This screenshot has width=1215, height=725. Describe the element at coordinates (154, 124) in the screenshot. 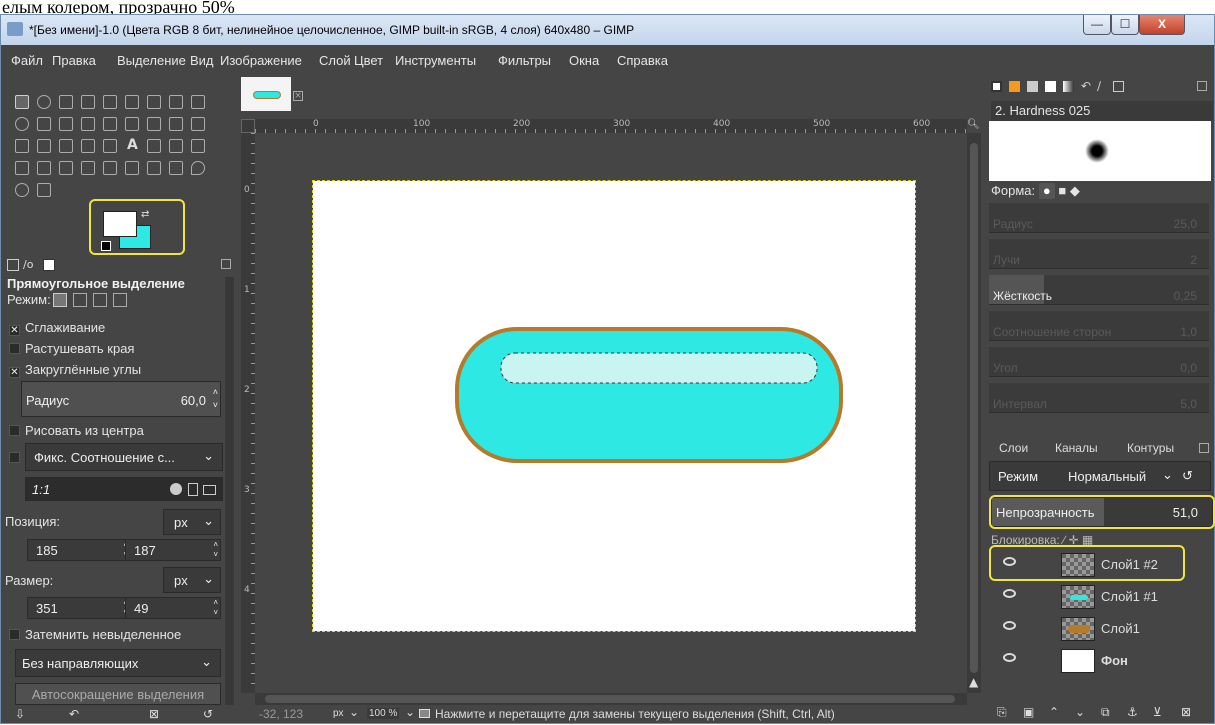

I see `warp-tool-icon` at that location.